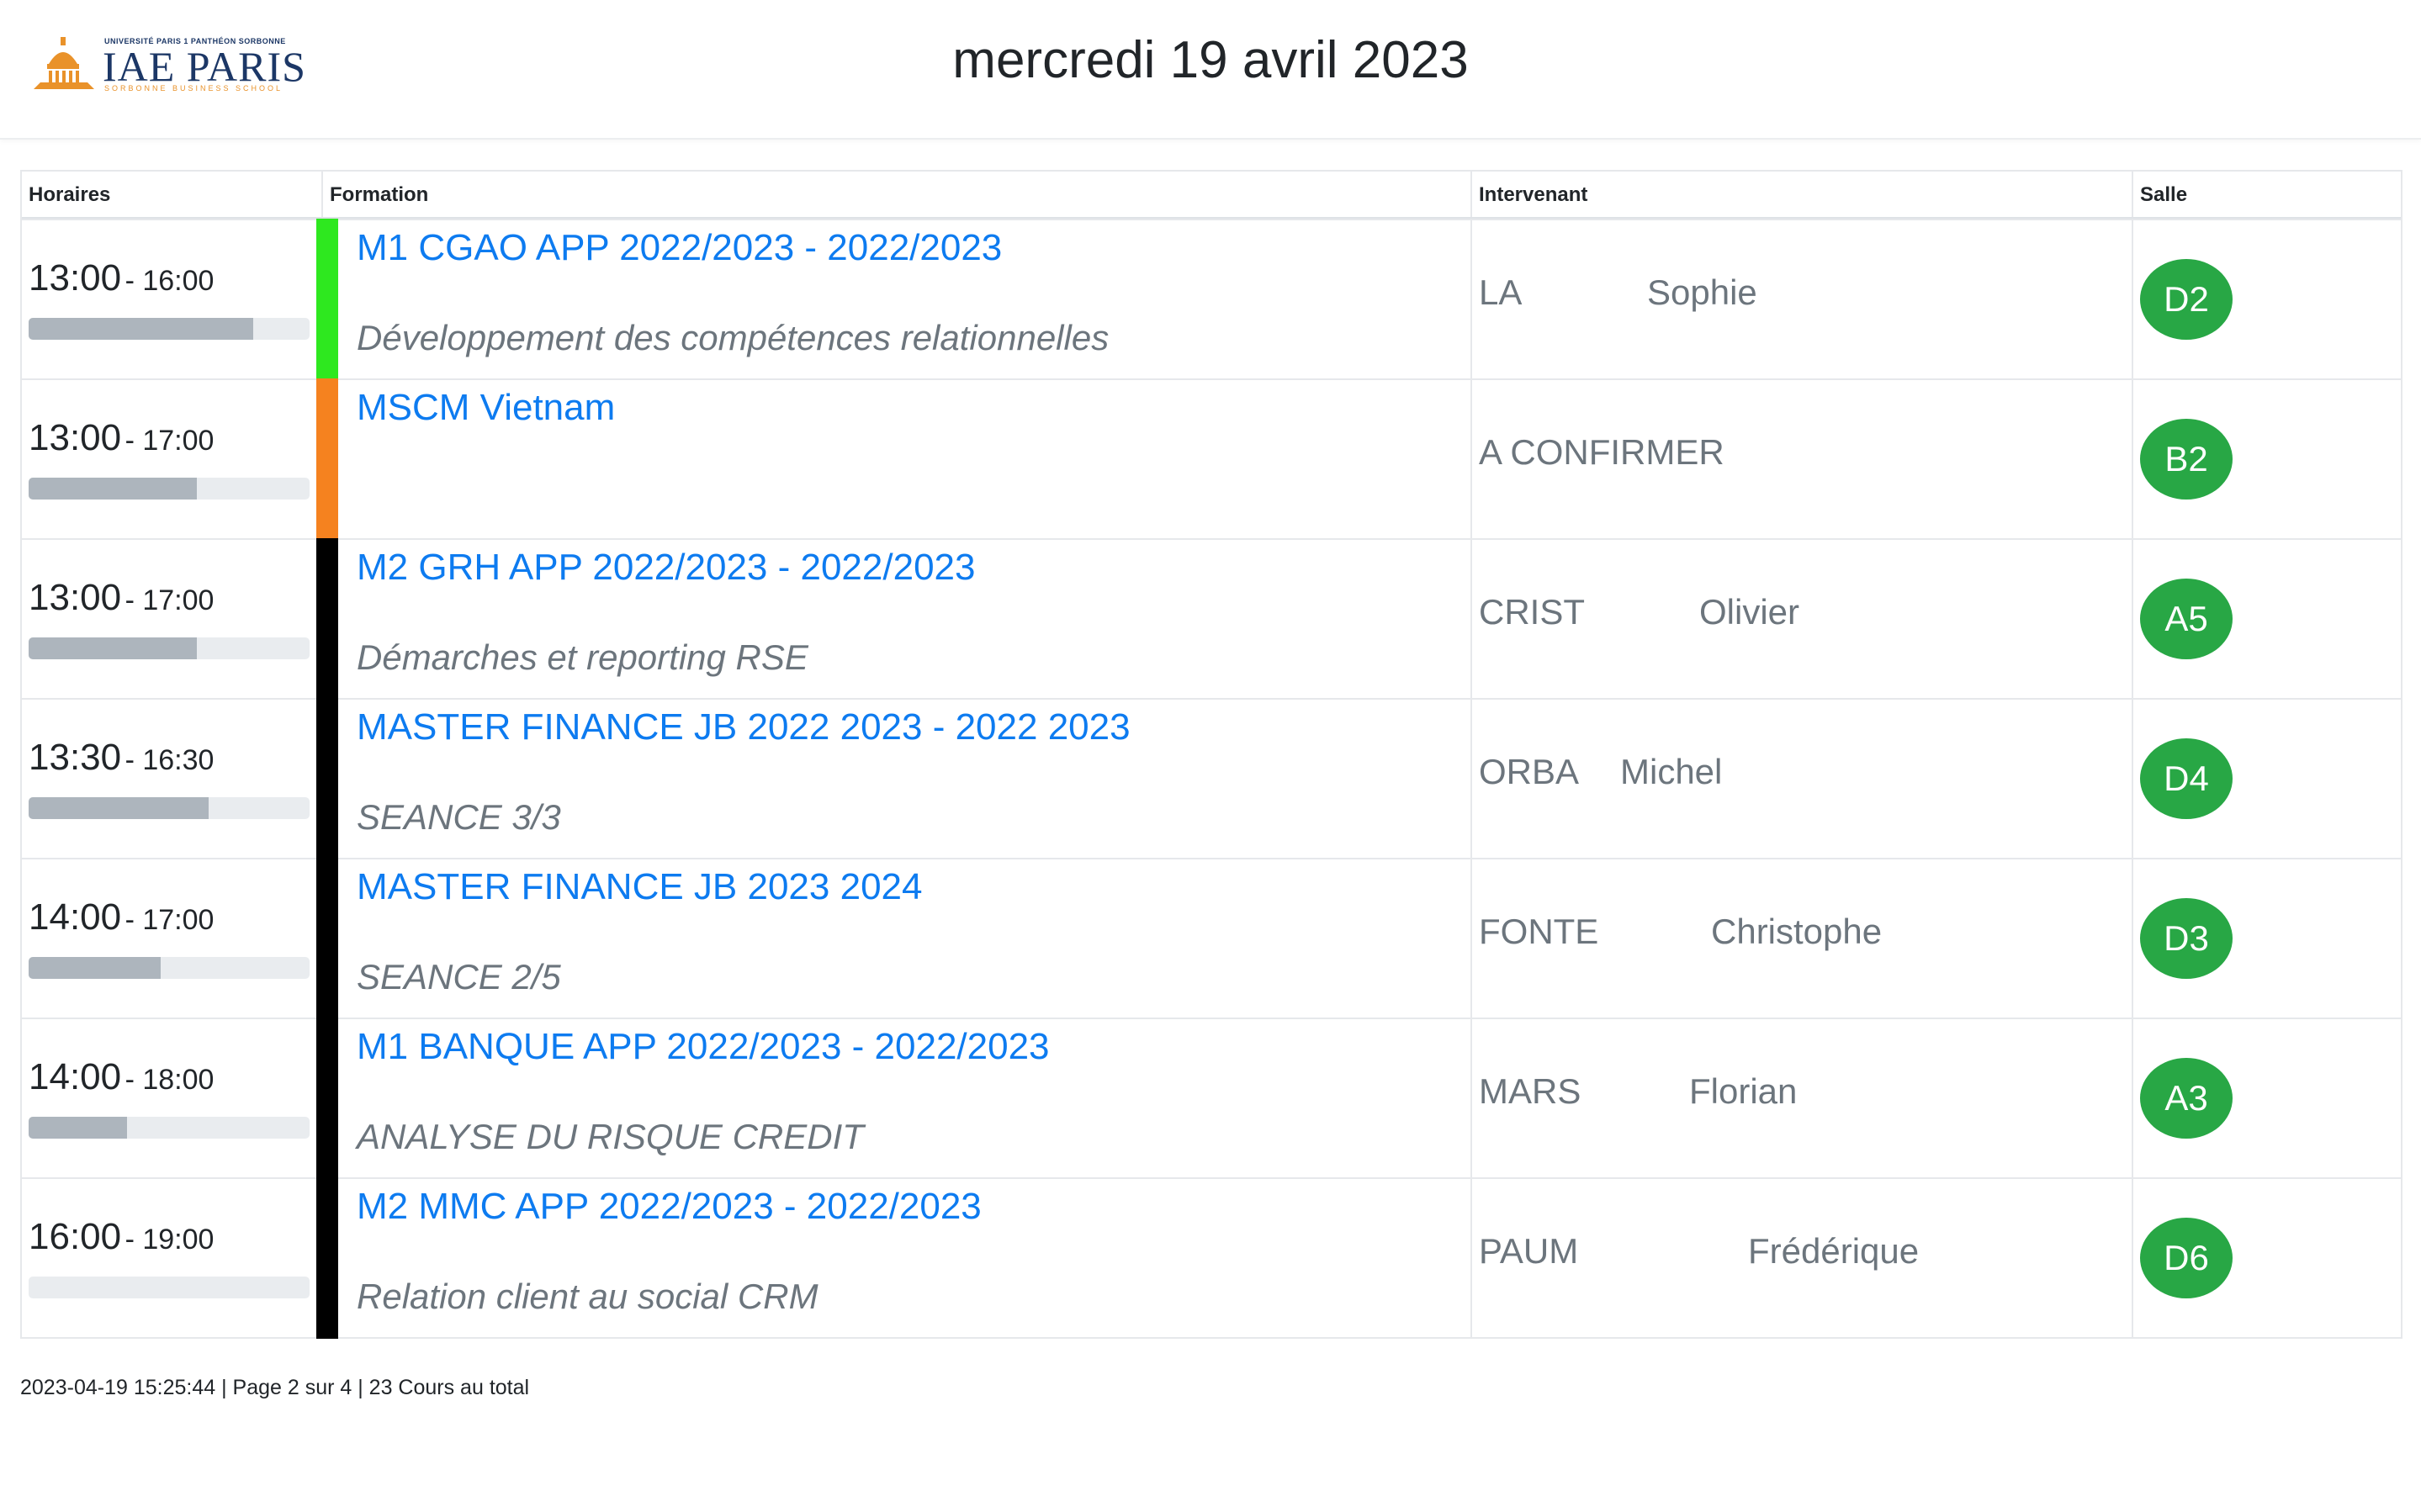 The image size is (2421, 1512). What do you see at coordinates (173, 194) in the screenshot?
I see `column-header-horaires: Horaires` at bounding box center [173, 194].